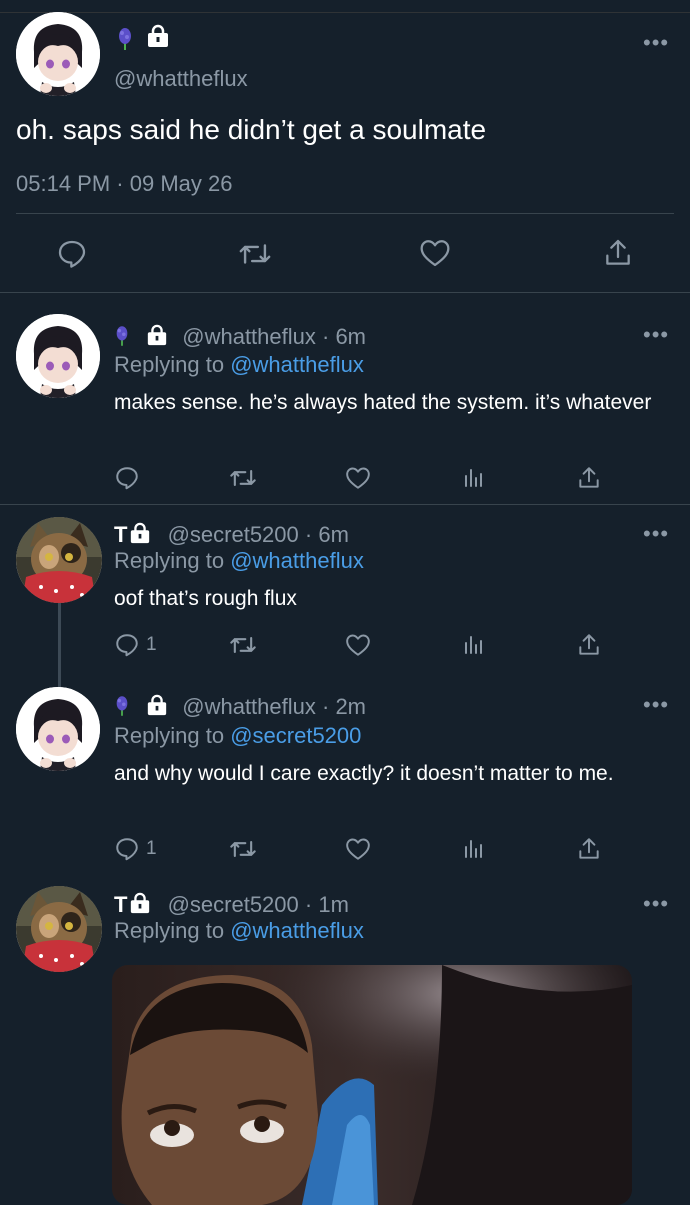  I want to click on reply-header: @whattheflux · 2m, so click(240, 707).